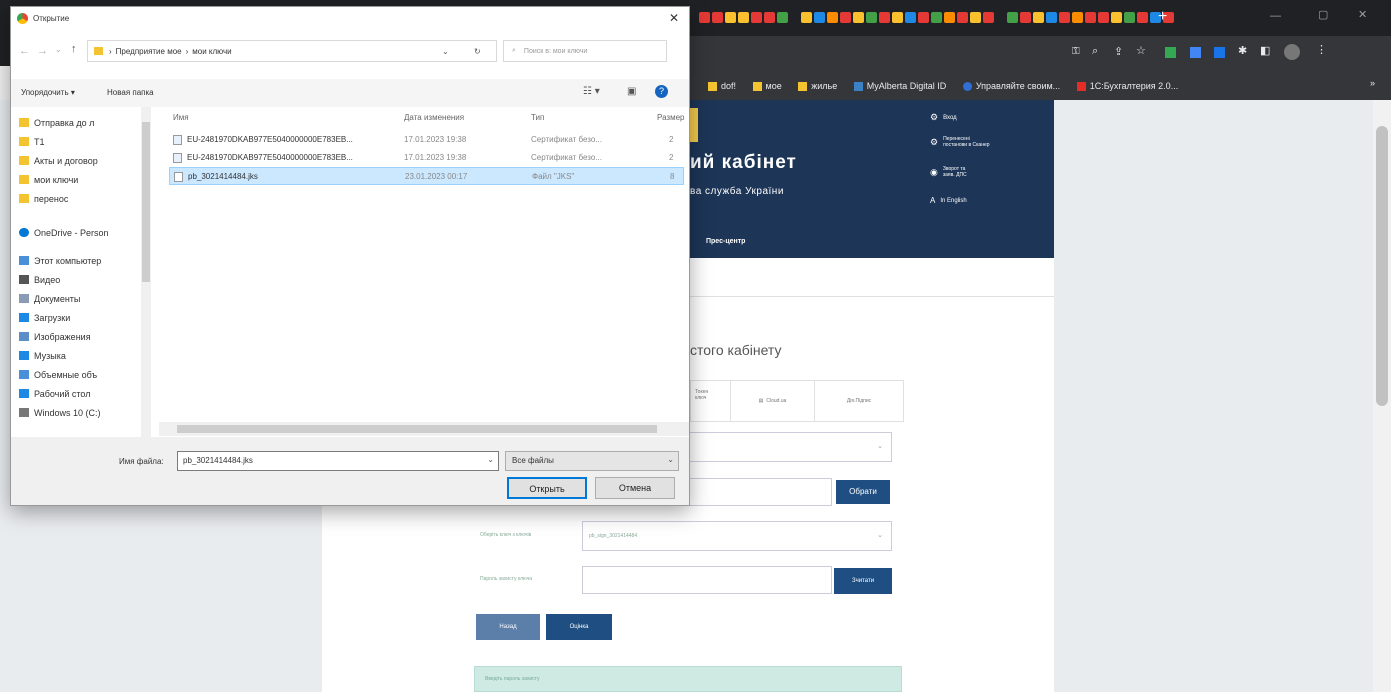 The image size is (1391, 692). Describe the element at coordinates (761, 492) in the screenshot. I see `file-path-field` at that location.